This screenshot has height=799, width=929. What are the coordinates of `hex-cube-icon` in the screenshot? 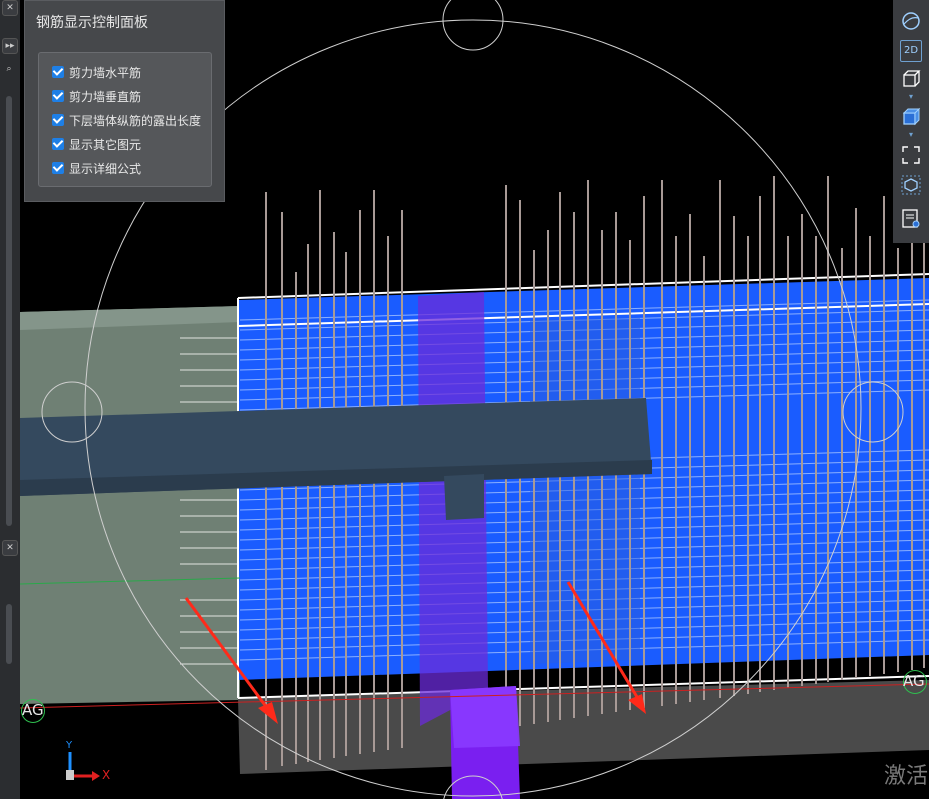 It's located at (911, 185).